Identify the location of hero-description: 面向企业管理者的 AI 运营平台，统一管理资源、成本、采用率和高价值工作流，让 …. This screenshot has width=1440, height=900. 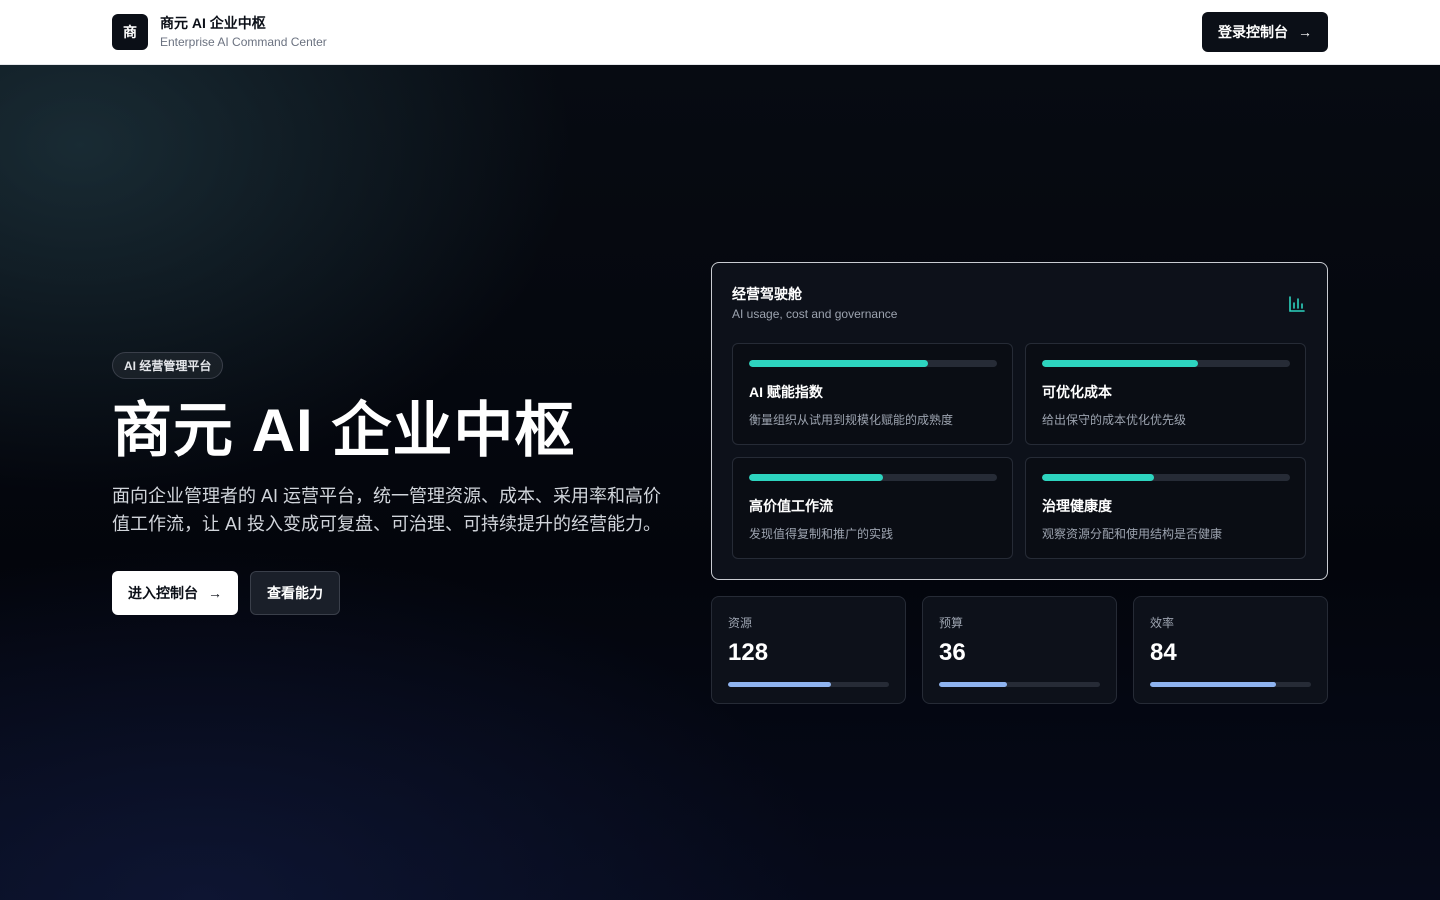
(387, 510).